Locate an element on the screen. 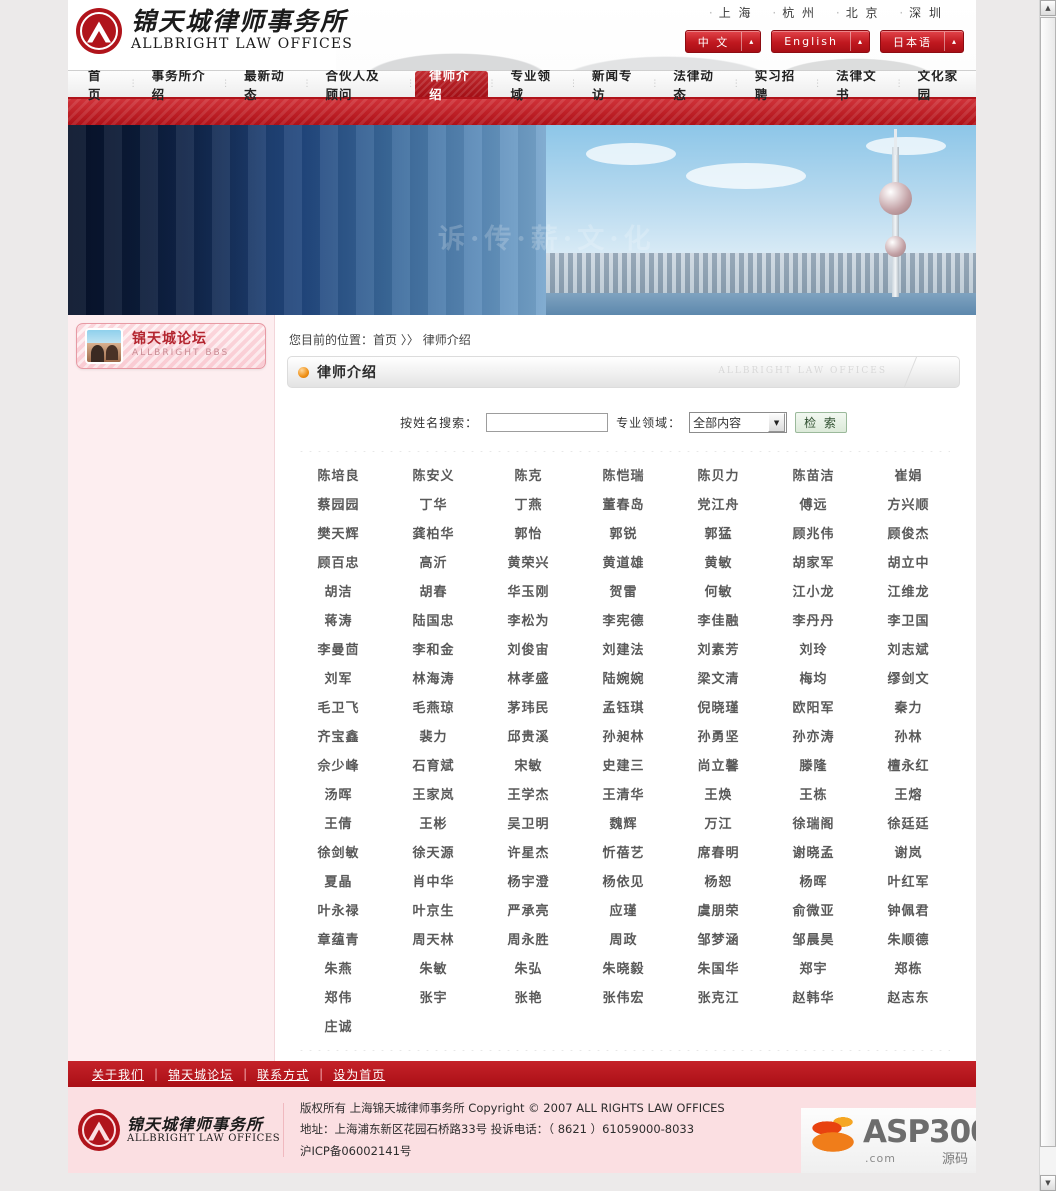 Image resolution: width=1056 pixels, height=1191 pixels. nav-item-9: 法律文书 is located at coordinates (858, 85).